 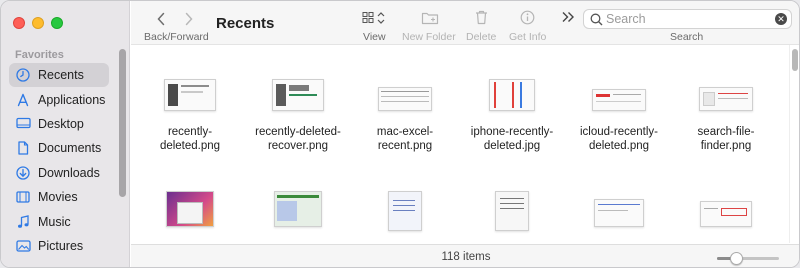 I want to click on back-forward-control, so click(x=175, y=20).